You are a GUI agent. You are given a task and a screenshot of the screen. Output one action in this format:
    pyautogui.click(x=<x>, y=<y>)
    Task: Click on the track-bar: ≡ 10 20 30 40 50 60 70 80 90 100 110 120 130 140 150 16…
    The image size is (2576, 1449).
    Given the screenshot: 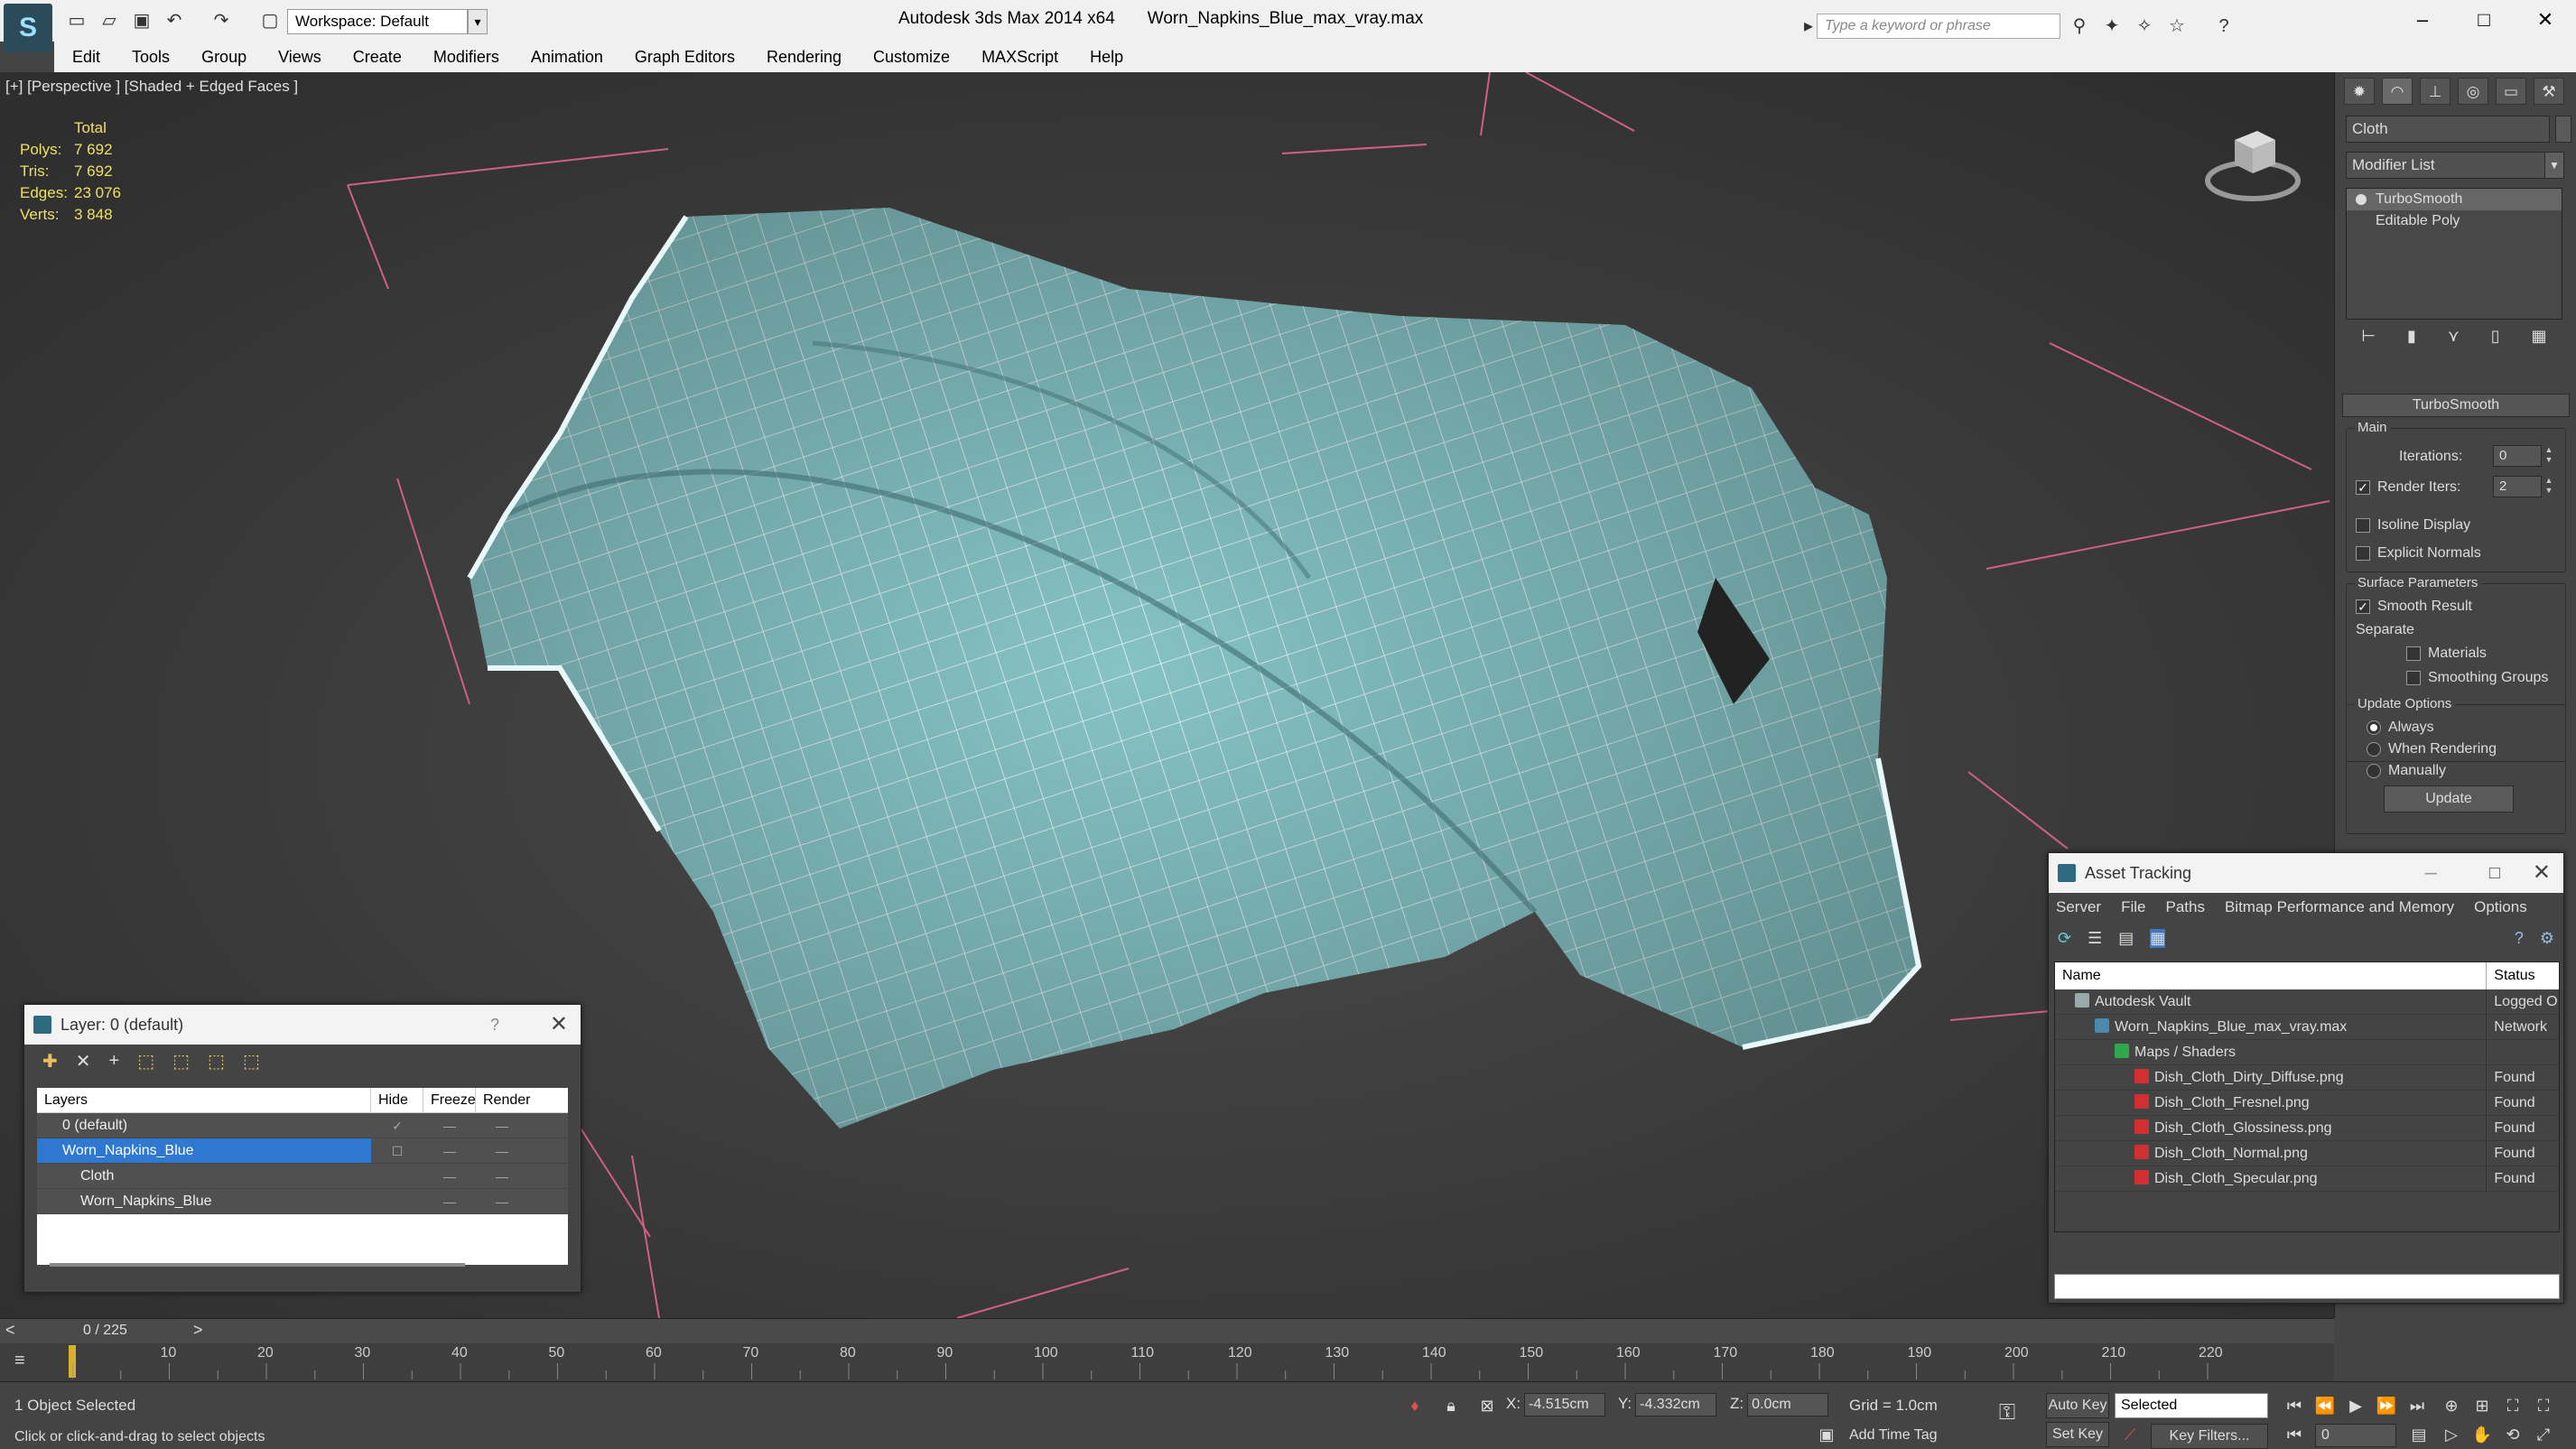 What is the action you would take?
    pyautogui.click(x=1167, y=1362)
    